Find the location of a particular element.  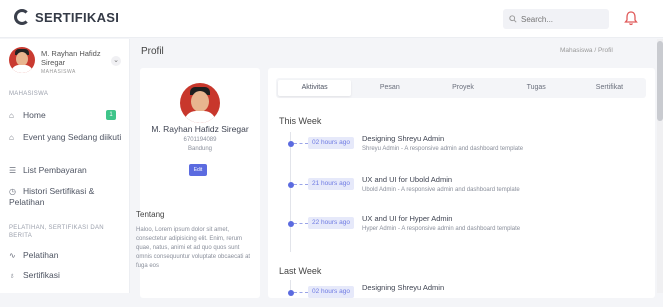

tab-pesan: Pesan is located at coordinates (389, 88).